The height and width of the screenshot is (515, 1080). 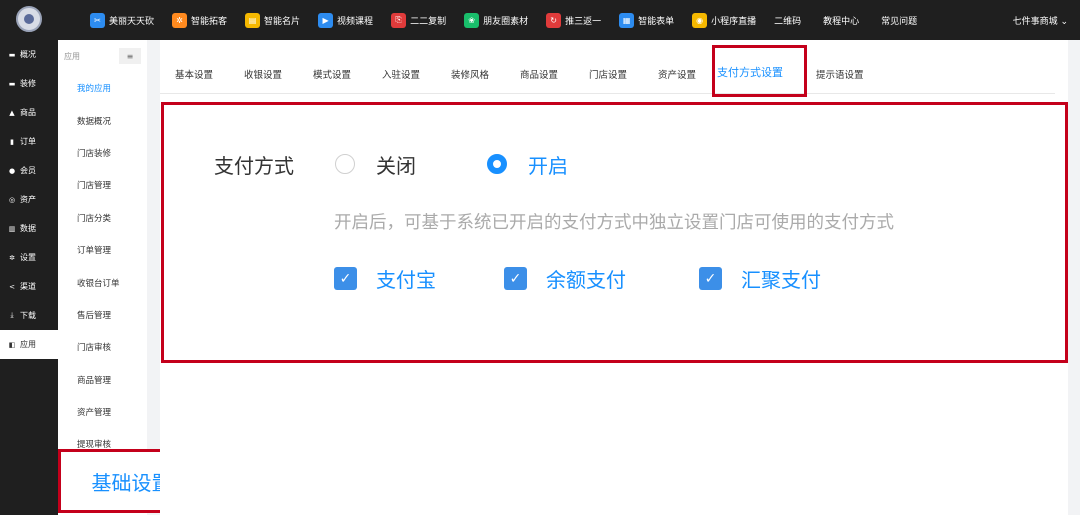 What do you see at coordinates (781, 278) in the screenshot?
I see `huiju-label: 汇聚支付` at bounding box center [781, 278].